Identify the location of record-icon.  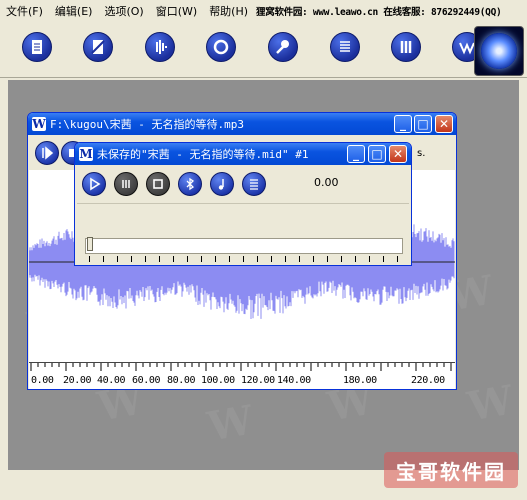
(221, 47).